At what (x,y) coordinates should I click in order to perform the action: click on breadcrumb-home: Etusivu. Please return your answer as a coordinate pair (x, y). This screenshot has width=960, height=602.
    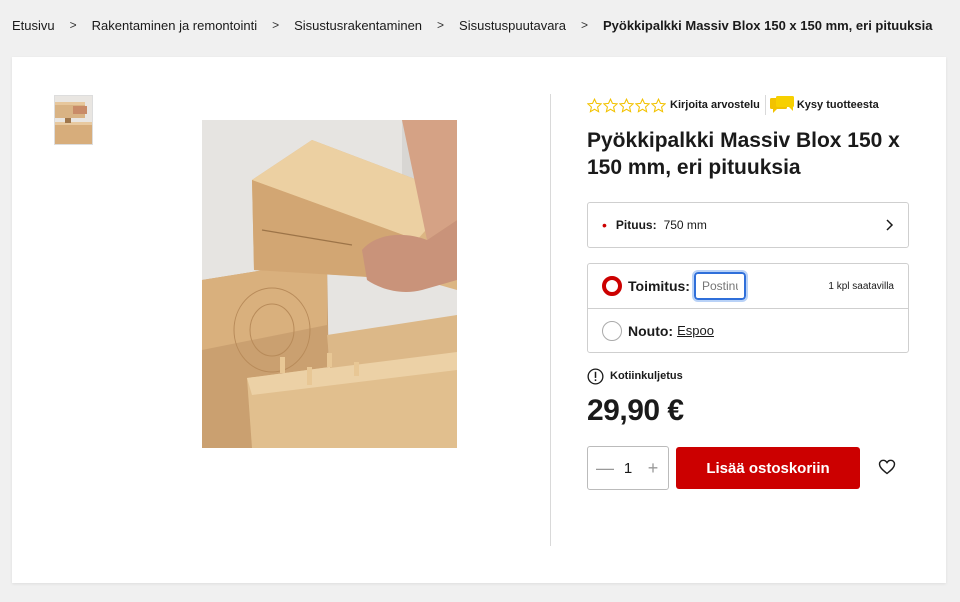
    Looking at the image, I should click on (33, 25).